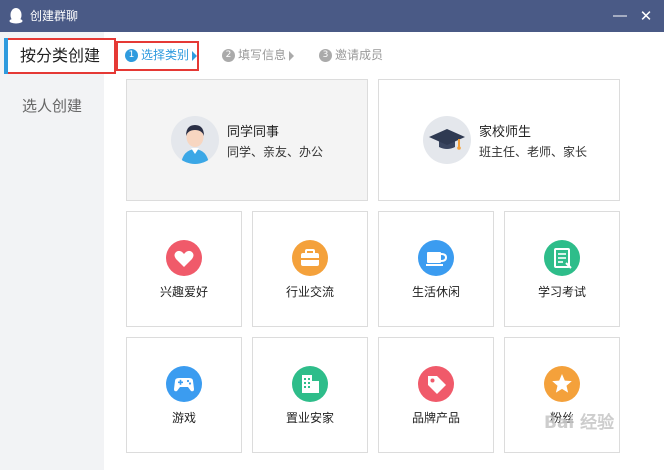  What do you see at coordinates (435, 418) in the screenshot?
I see `category-label: 品牌产品` at bounding box center [435, 418].